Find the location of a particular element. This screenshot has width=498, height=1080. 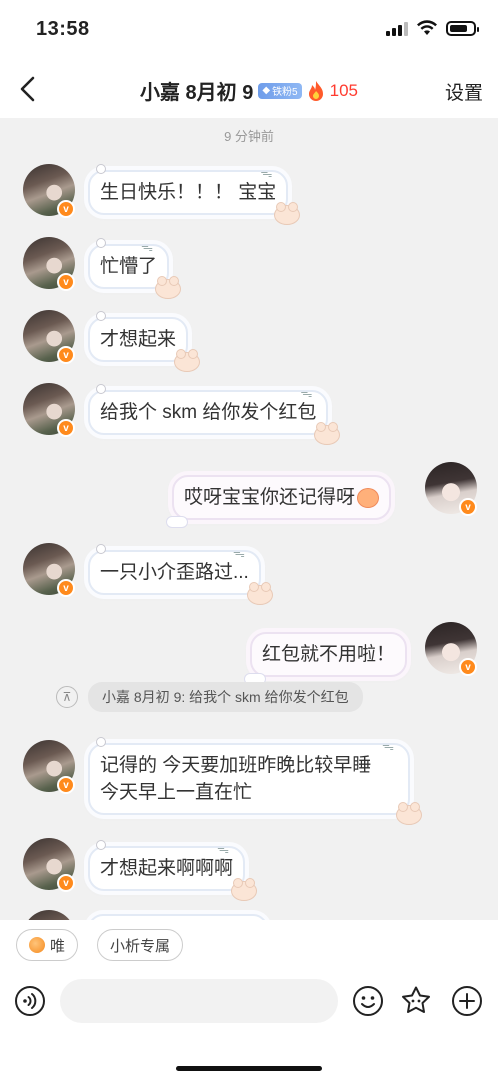

message-bubble: 给我个 skm 给你发个红包 ᯓ is located at coordinates (214, 414).